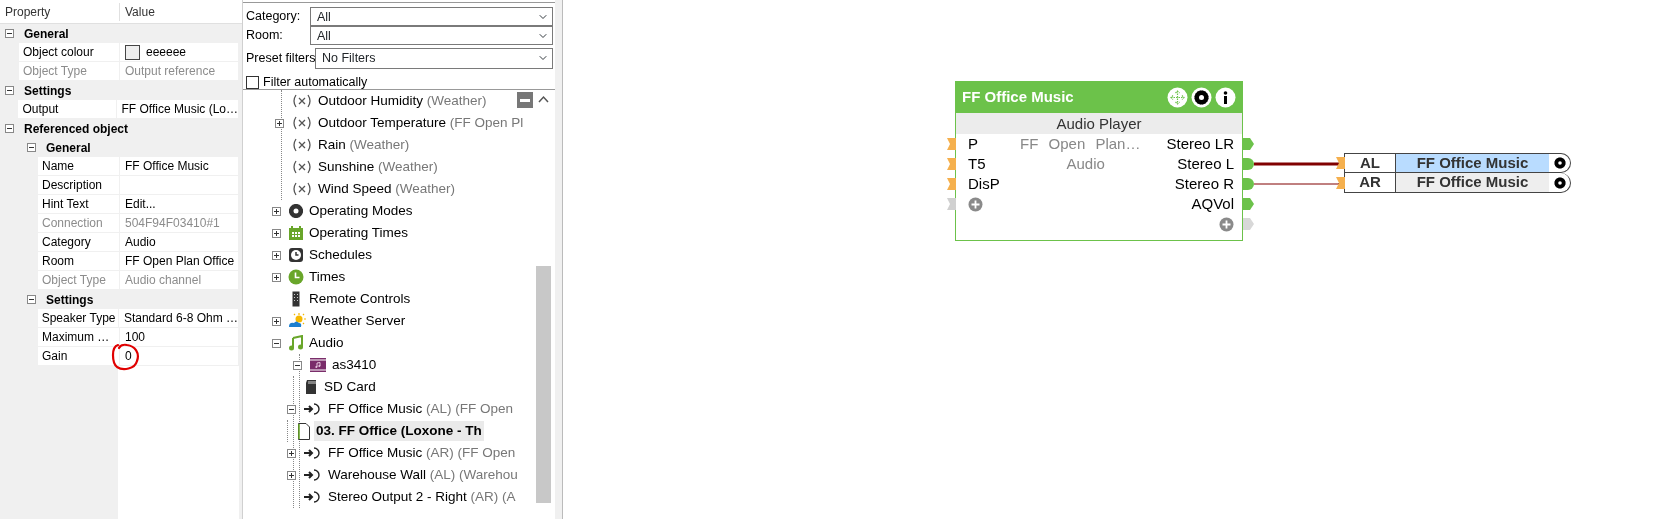 The image size is (1672, 519). What do you see at coordinates (178, 261) in the screenshot?
I see `property-value: FF Open Plan Office` at bounding box center [178, 261].